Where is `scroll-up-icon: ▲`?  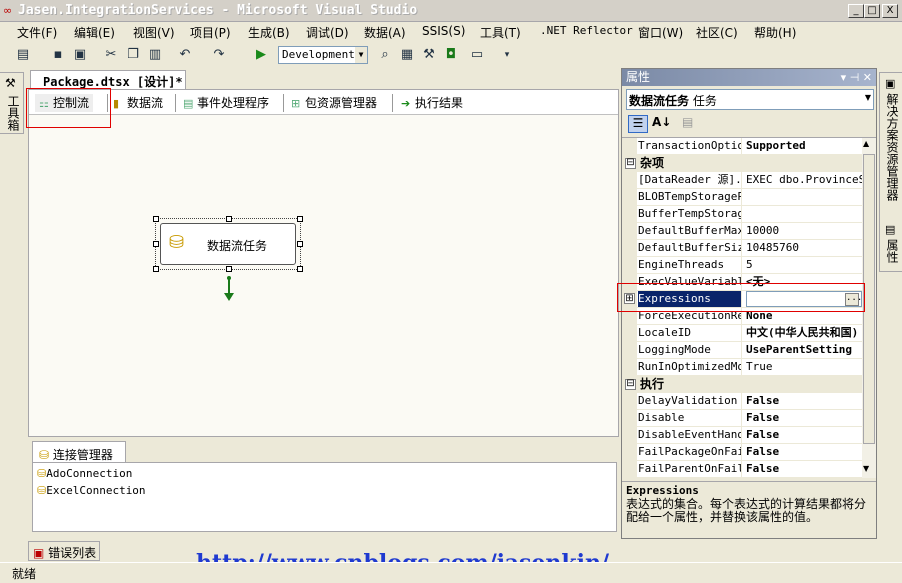 scroll-up-icon: ▲ is located at coordinates (866, 143).